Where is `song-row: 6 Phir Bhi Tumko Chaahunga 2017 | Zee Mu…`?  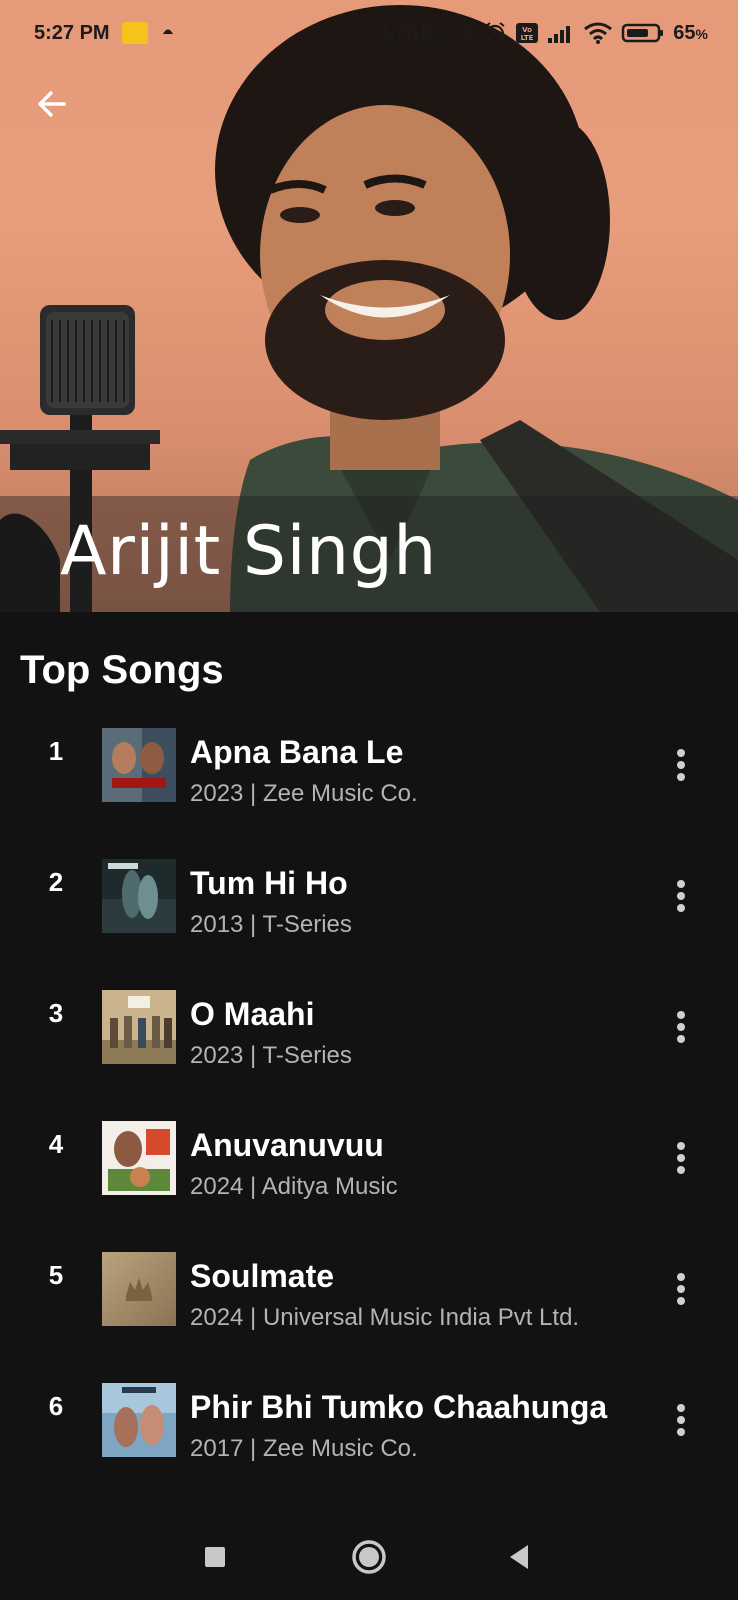
song-row: 6 Phir Bhi Tumko Chaahunga 2017 | Zee Mu… is located at coordinates (369, 1432).